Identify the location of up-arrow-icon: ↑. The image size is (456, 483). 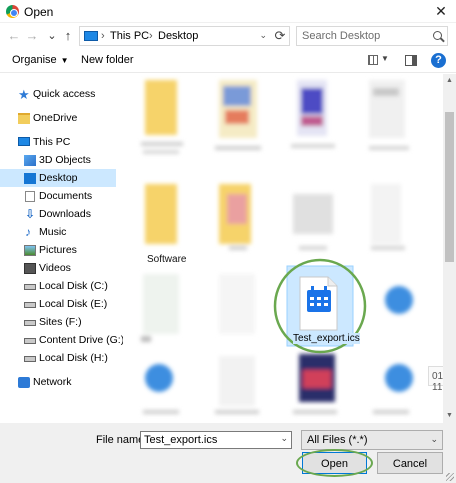
(68, 36).